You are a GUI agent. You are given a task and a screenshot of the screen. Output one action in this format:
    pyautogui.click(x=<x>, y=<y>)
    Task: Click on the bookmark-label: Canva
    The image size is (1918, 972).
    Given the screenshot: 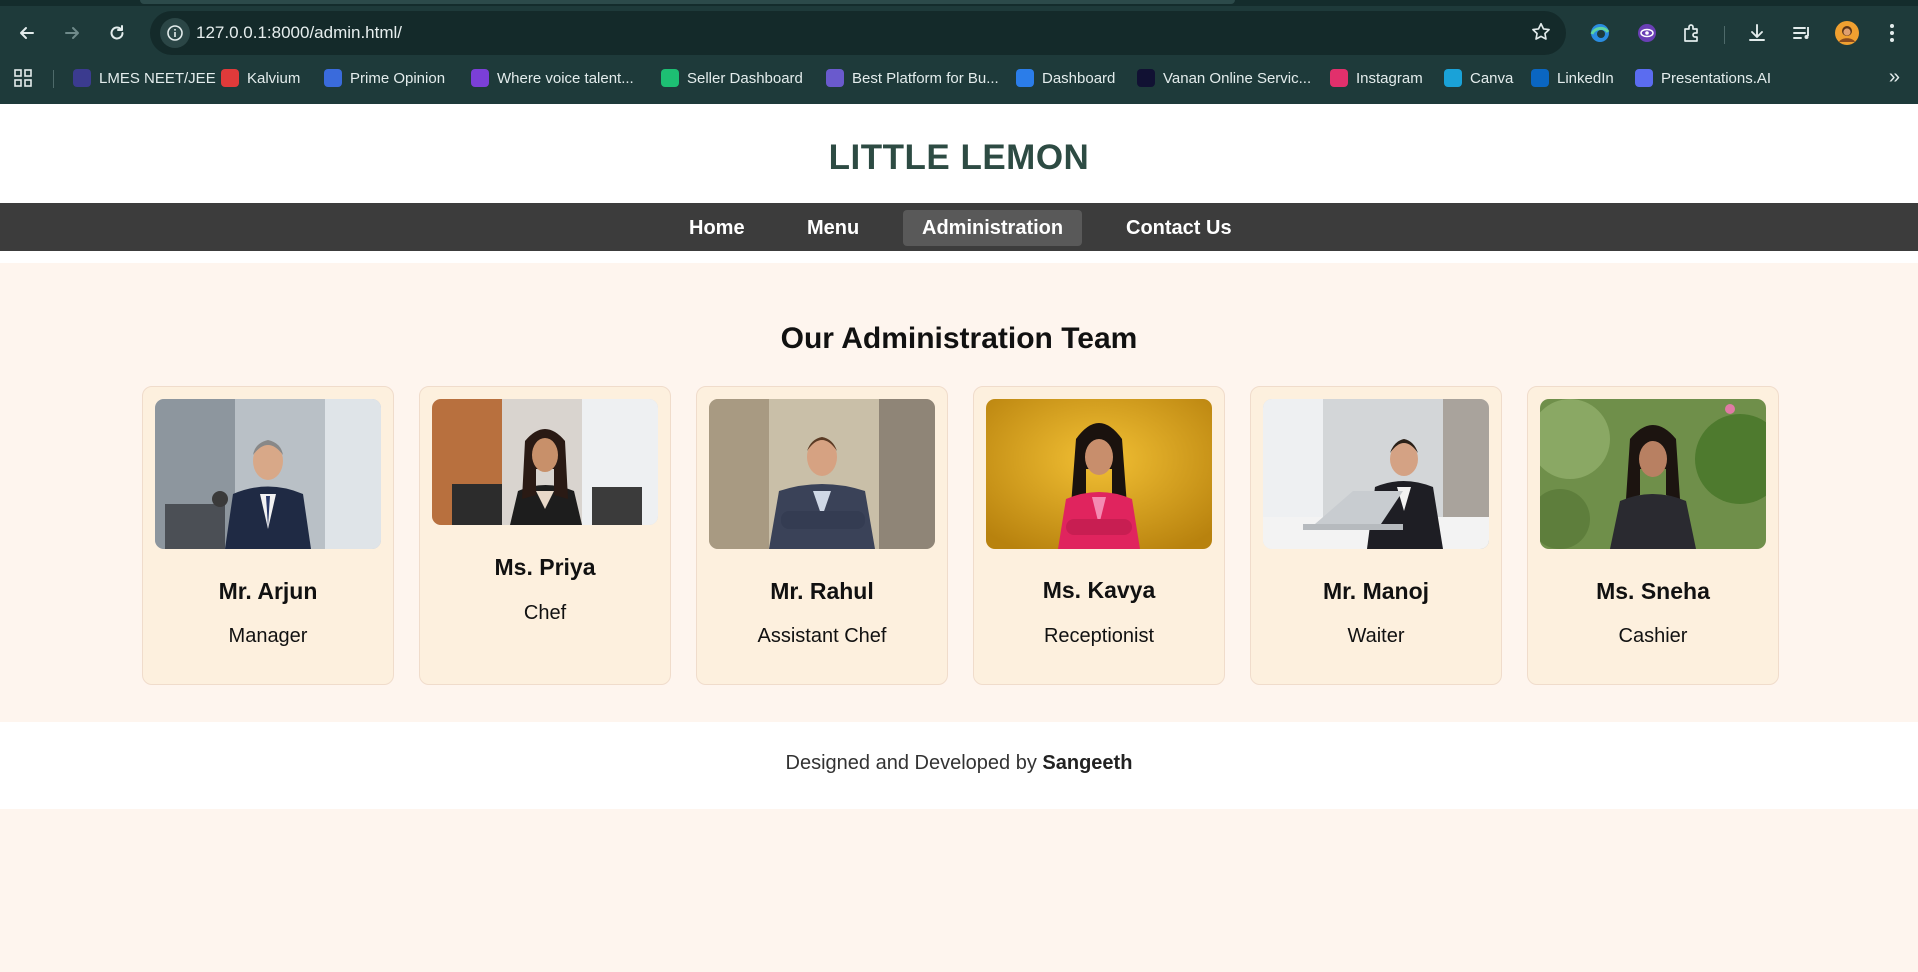 What is the action you would take?
    pyautogui.click(x=1492, y=78)
    